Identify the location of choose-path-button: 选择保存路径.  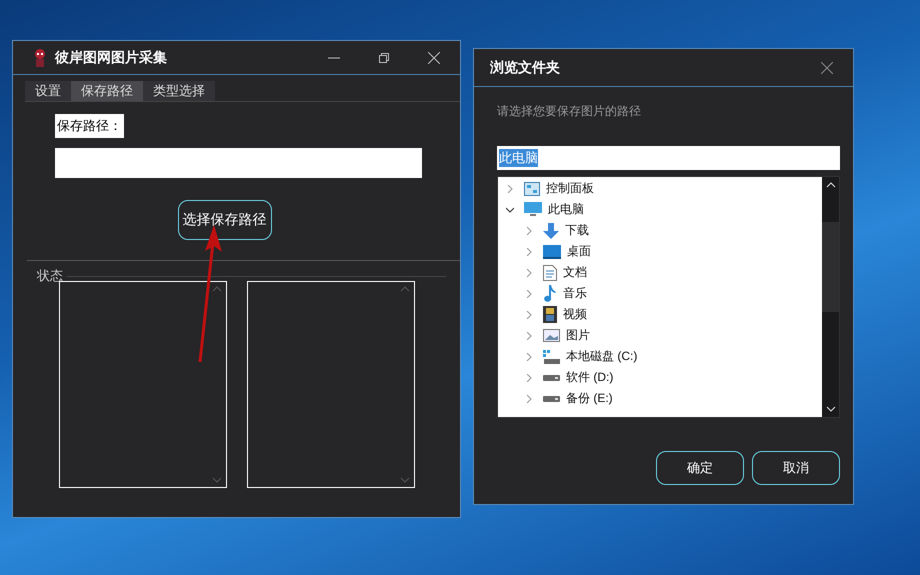
(225, 220).